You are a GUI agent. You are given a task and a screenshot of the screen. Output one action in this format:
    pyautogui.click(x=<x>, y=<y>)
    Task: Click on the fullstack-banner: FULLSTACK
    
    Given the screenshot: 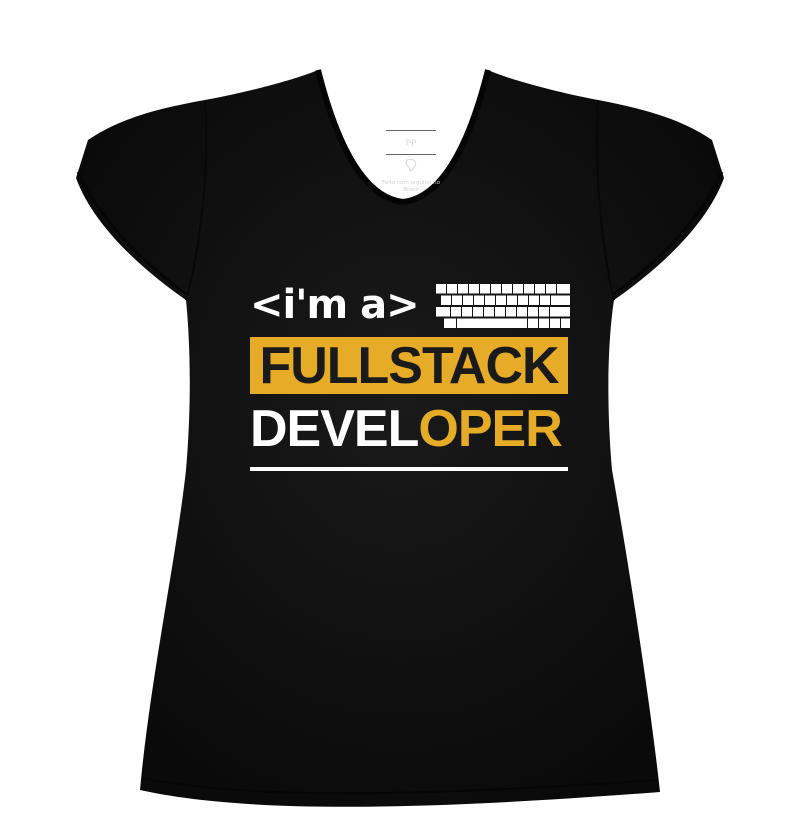 What is the action you would take?
    pyautogui.click(x=409, y=366)
    